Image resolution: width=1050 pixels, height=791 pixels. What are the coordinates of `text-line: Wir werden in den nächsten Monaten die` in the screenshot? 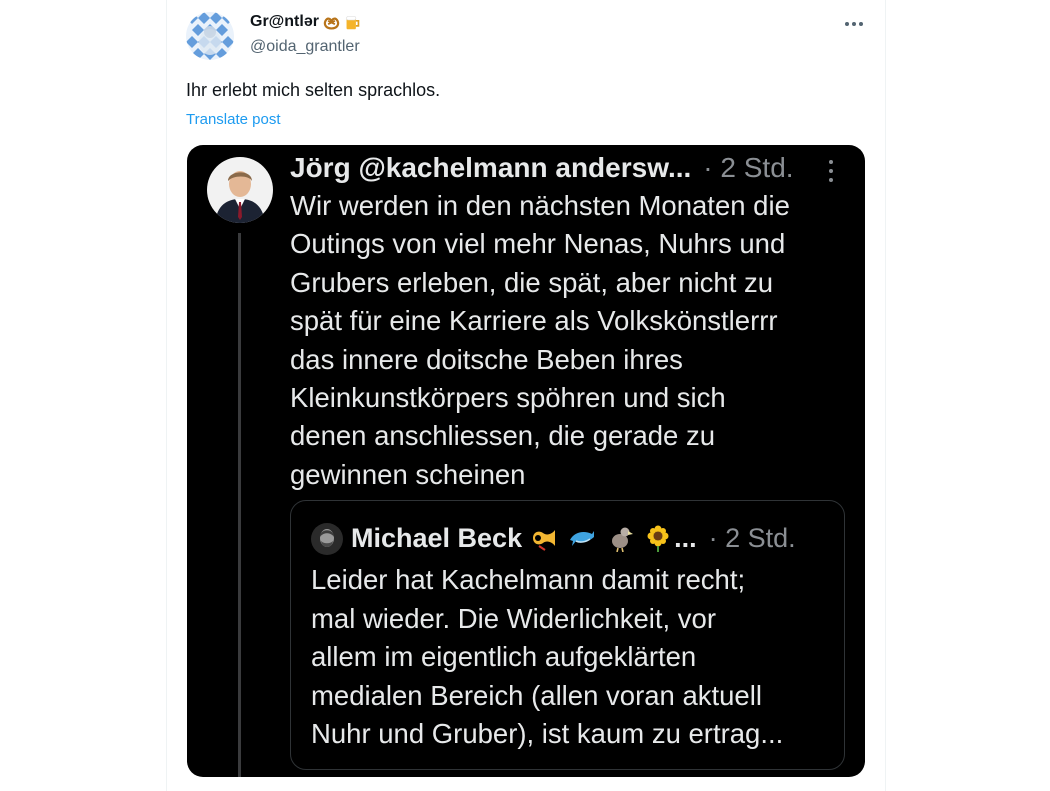 It's located at (540, 205).